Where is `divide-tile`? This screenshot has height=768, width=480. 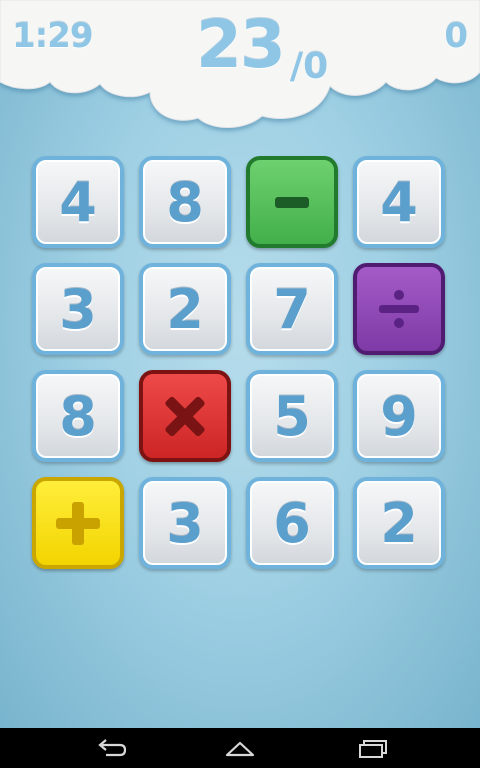
divide-tile is located at coordinates (399, 309).